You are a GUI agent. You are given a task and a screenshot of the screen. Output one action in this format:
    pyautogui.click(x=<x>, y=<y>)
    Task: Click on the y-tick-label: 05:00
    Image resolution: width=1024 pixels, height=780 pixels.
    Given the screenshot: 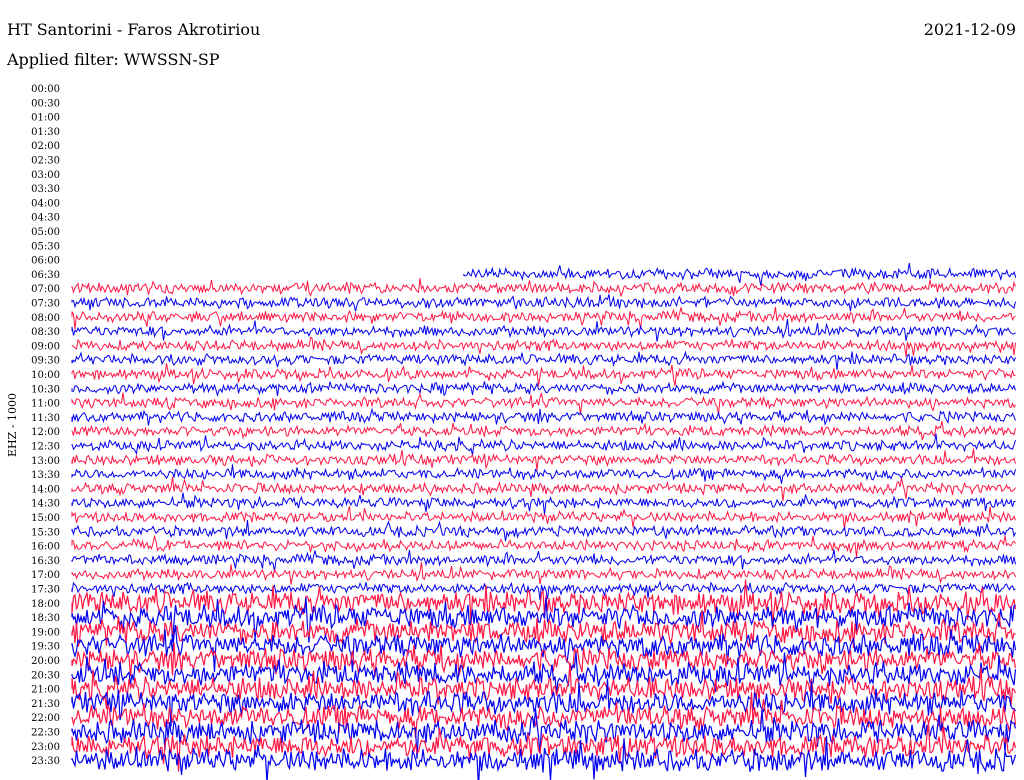 What is the action you would take?
    pyautogui.click(x=45, y=232)
    